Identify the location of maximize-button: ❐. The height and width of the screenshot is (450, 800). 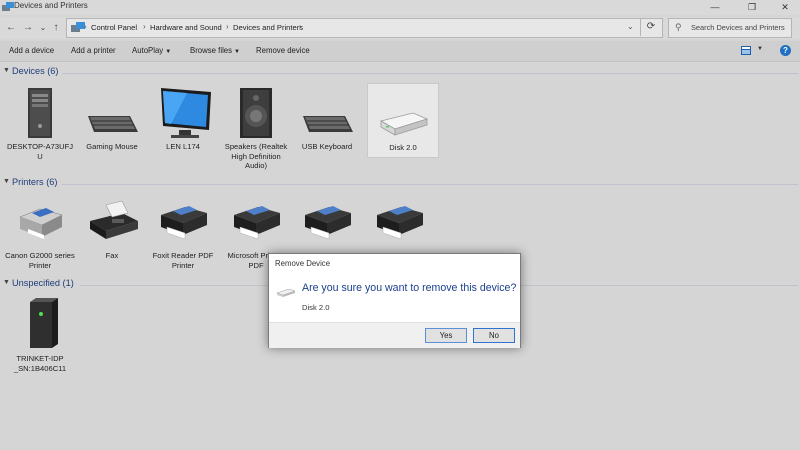
(752, 7).